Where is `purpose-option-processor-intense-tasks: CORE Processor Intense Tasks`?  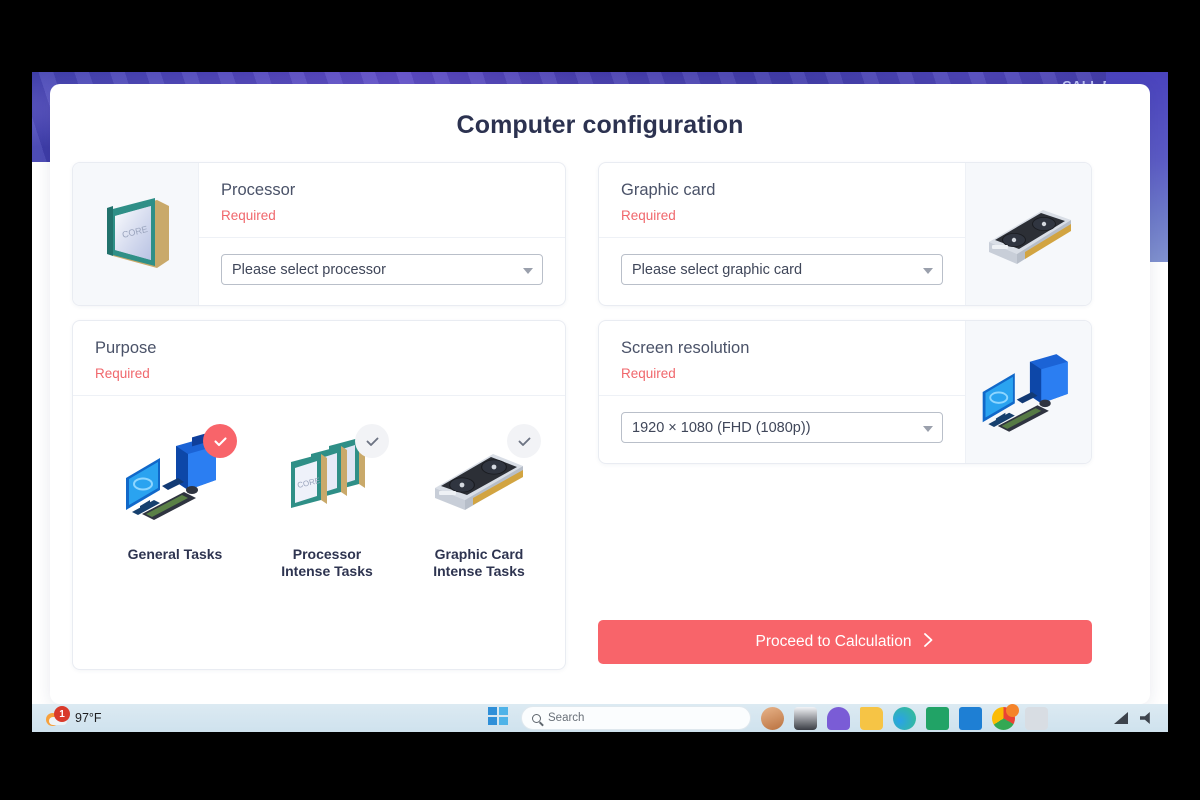 purpose-option-processor-intense-tasks: CORE Processor Intense Tasks is located at coordinates (327, 502).